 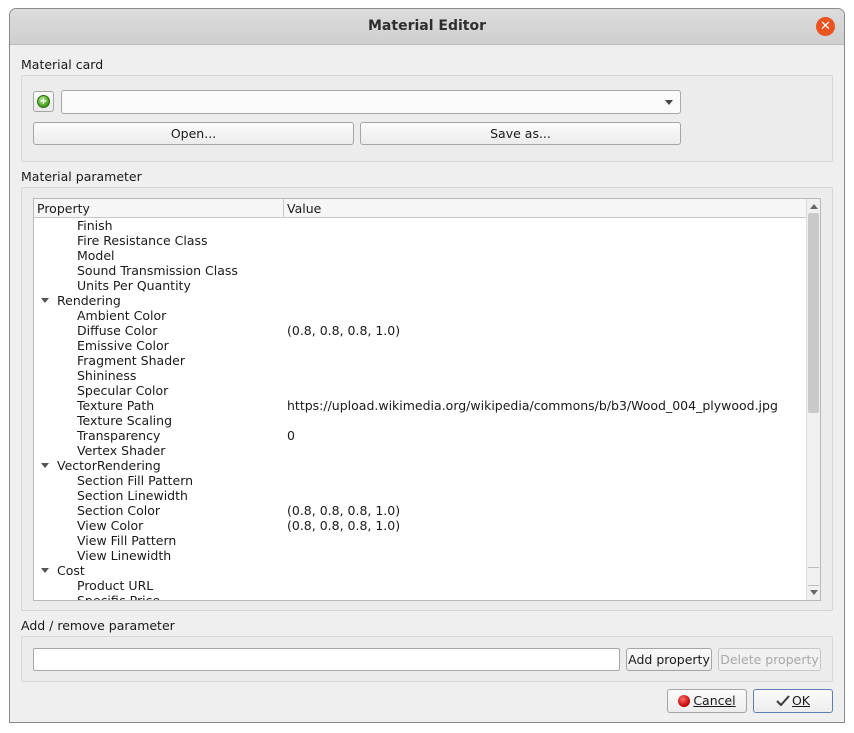 What do you see at coordinates (132, 495) in the screenshot?
I see `property-name: Section Linewidth` at bounding box center [132, 495].